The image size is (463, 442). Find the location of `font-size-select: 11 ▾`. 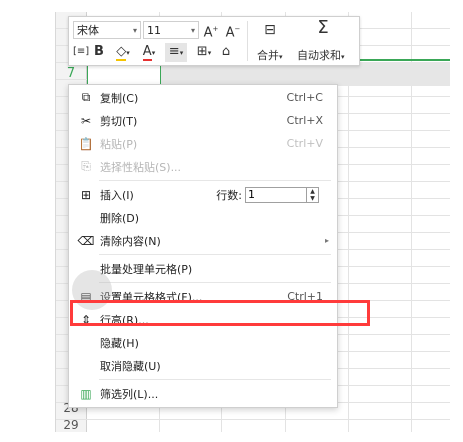

font-size-select: 11 ▾ is located at coordinates (171, 30).